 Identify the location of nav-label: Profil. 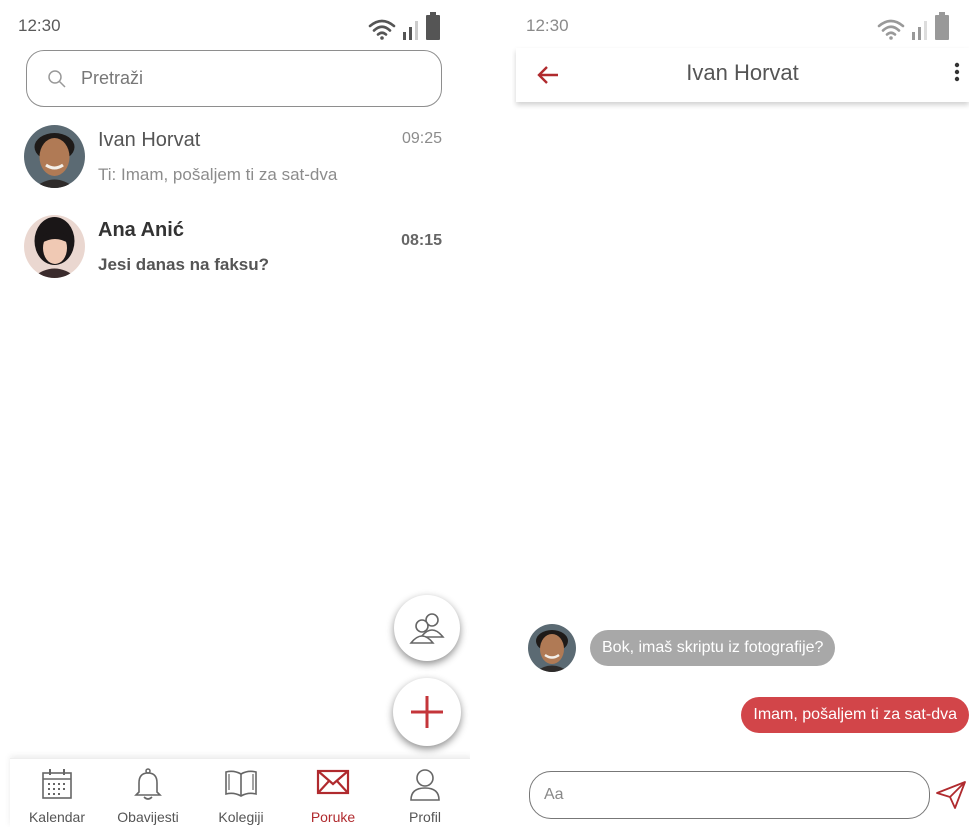
(425, 817).